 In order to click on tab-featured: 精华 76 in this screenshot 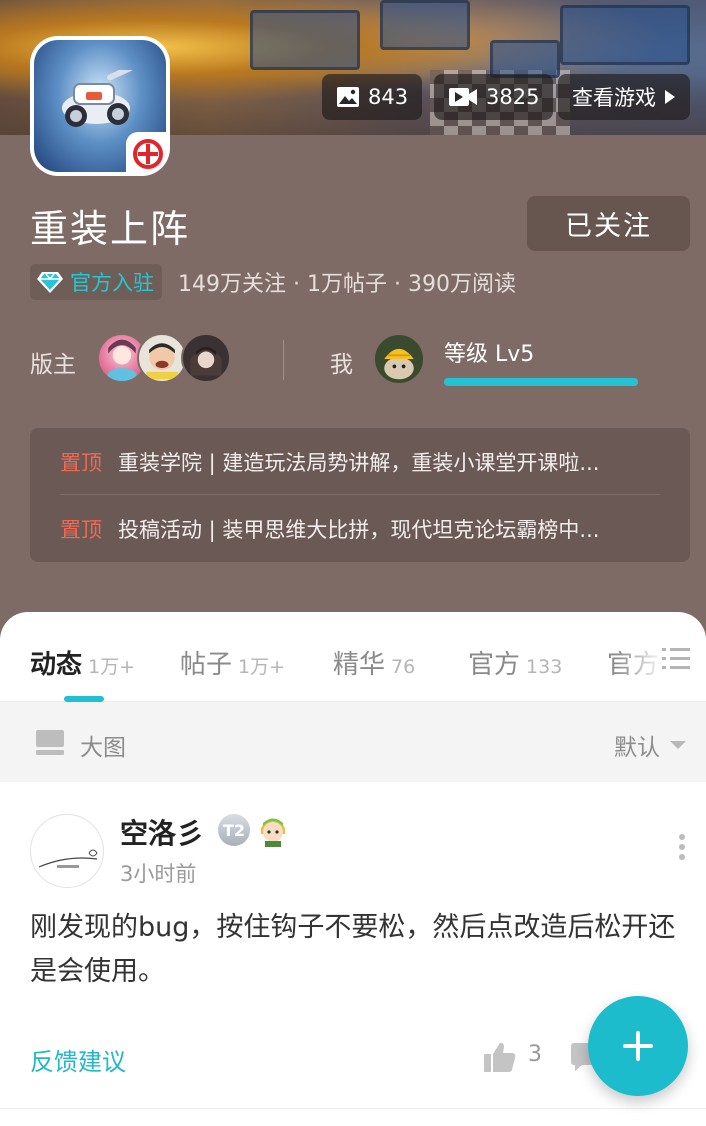, I will do `click(374, 662)`.